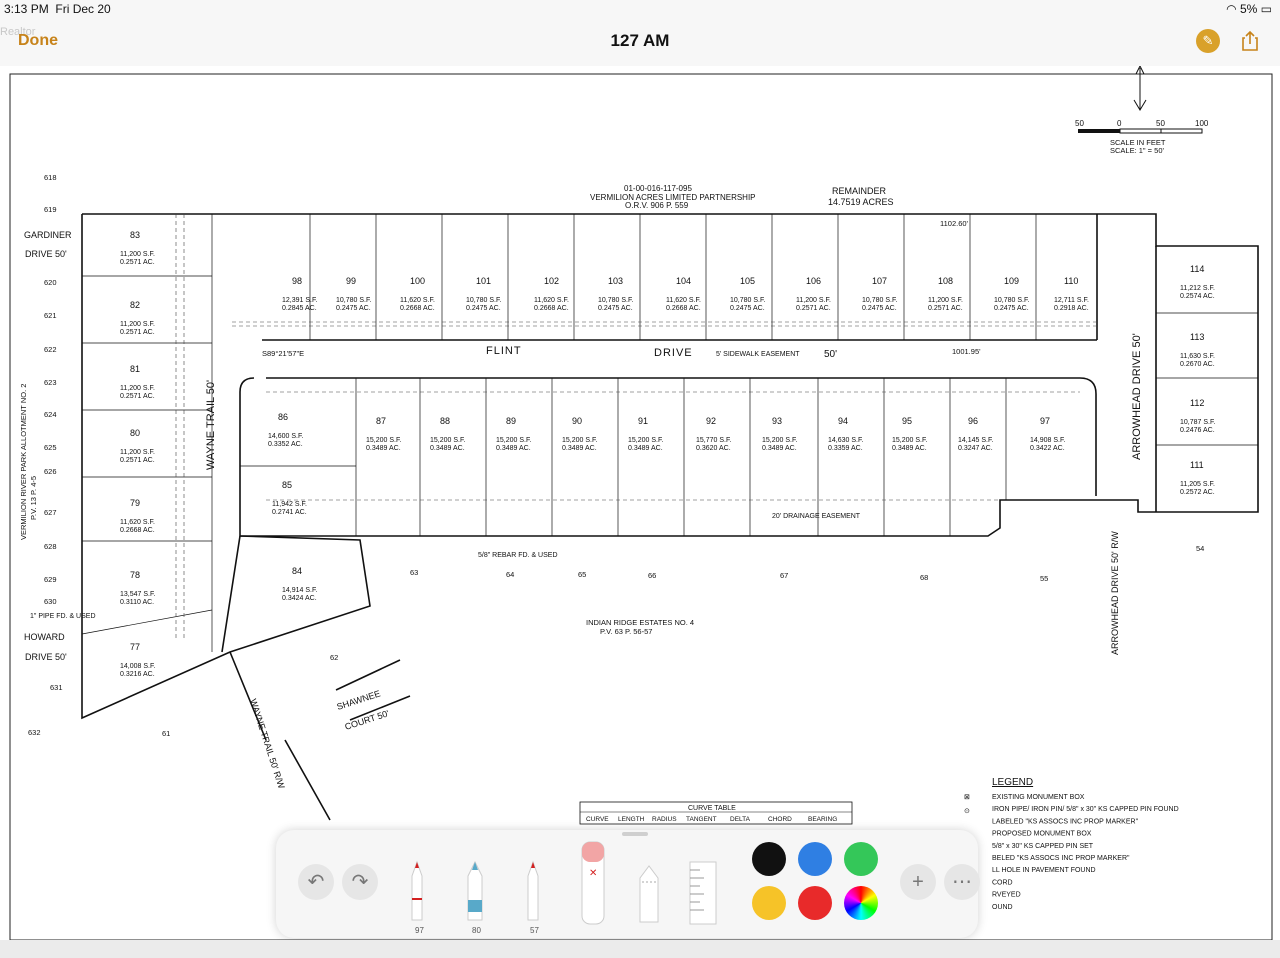 The height and width of the screenshot is (958, 1280). I want to click on color-wheel-icon, so click(861, 903).